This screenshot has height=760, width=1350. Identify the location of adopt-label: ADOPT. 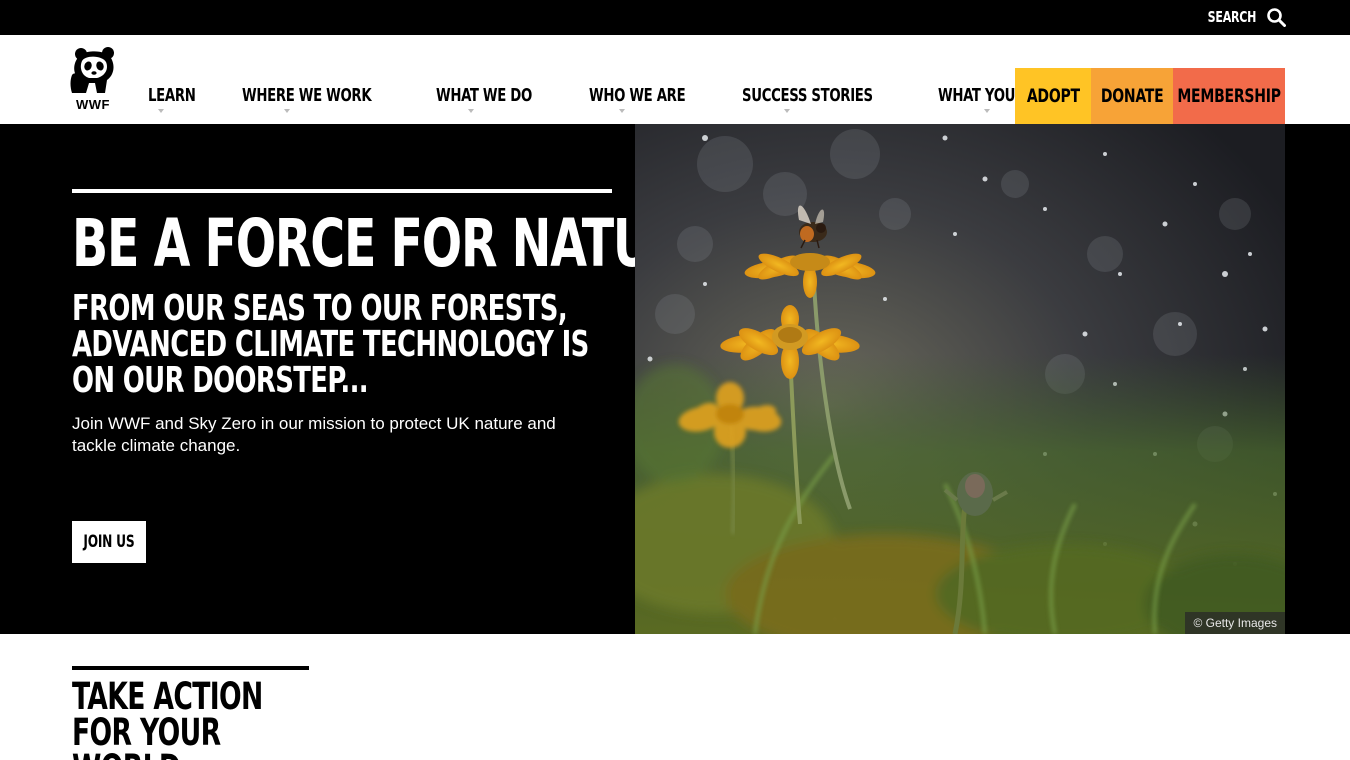
(1053, 96).